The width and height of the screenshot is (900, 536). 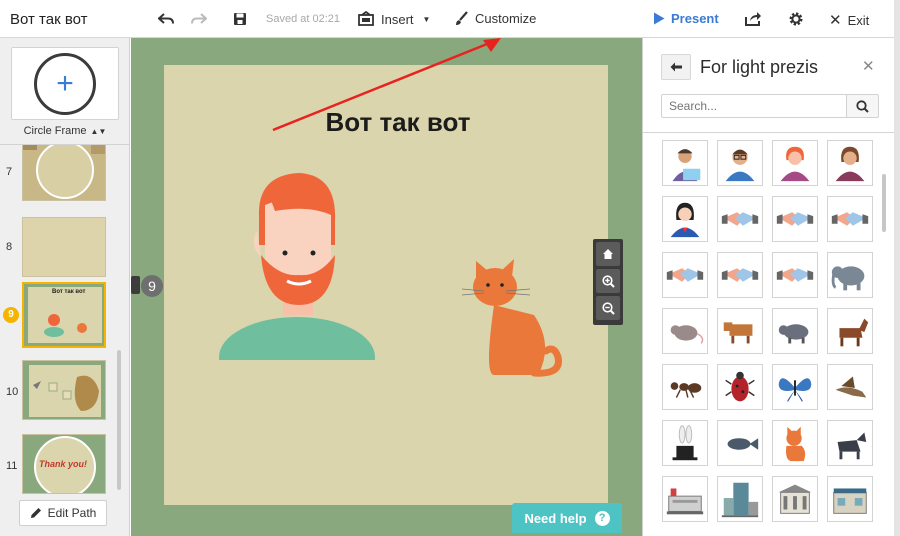 I want to click on back-button, so click(x=676, y=67).